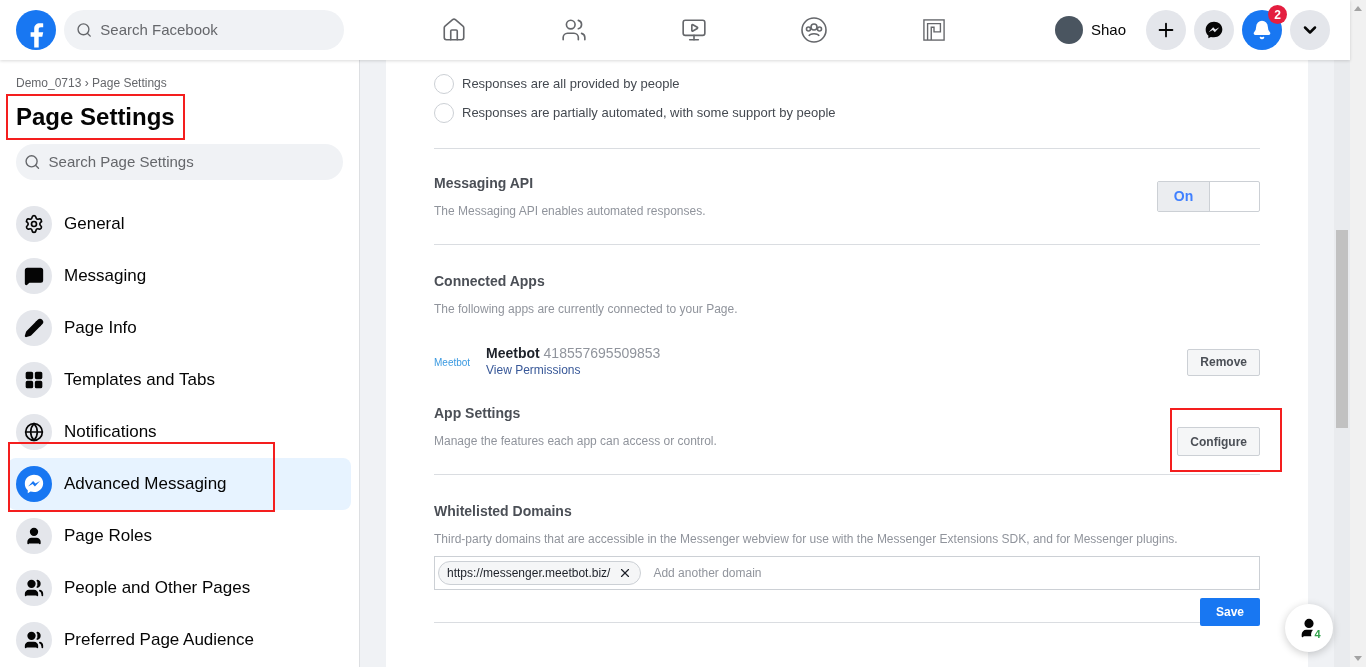 The height and width of the screenshot is (667, 1366). Describe the element at coordinates (540, 573) in the screenshot. I see `domain-tag: https://messenger.meetbot.biz/` at that location.